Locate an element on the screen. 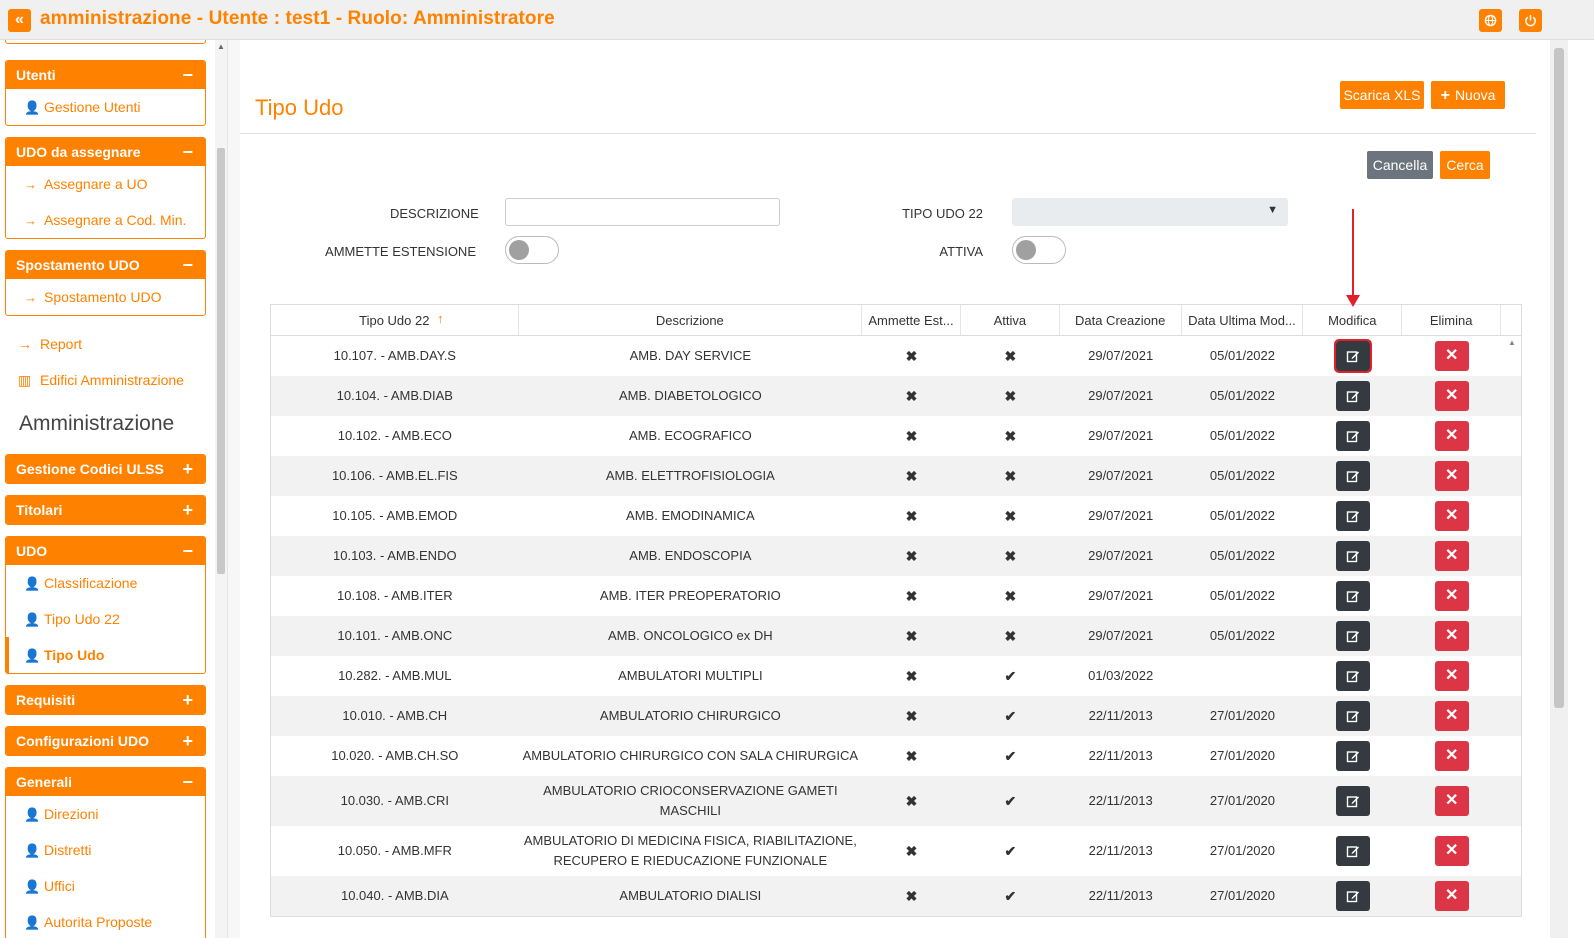  sidebar-group-header: Gestione Codici ULSS + is located at coordinates (105, 469).